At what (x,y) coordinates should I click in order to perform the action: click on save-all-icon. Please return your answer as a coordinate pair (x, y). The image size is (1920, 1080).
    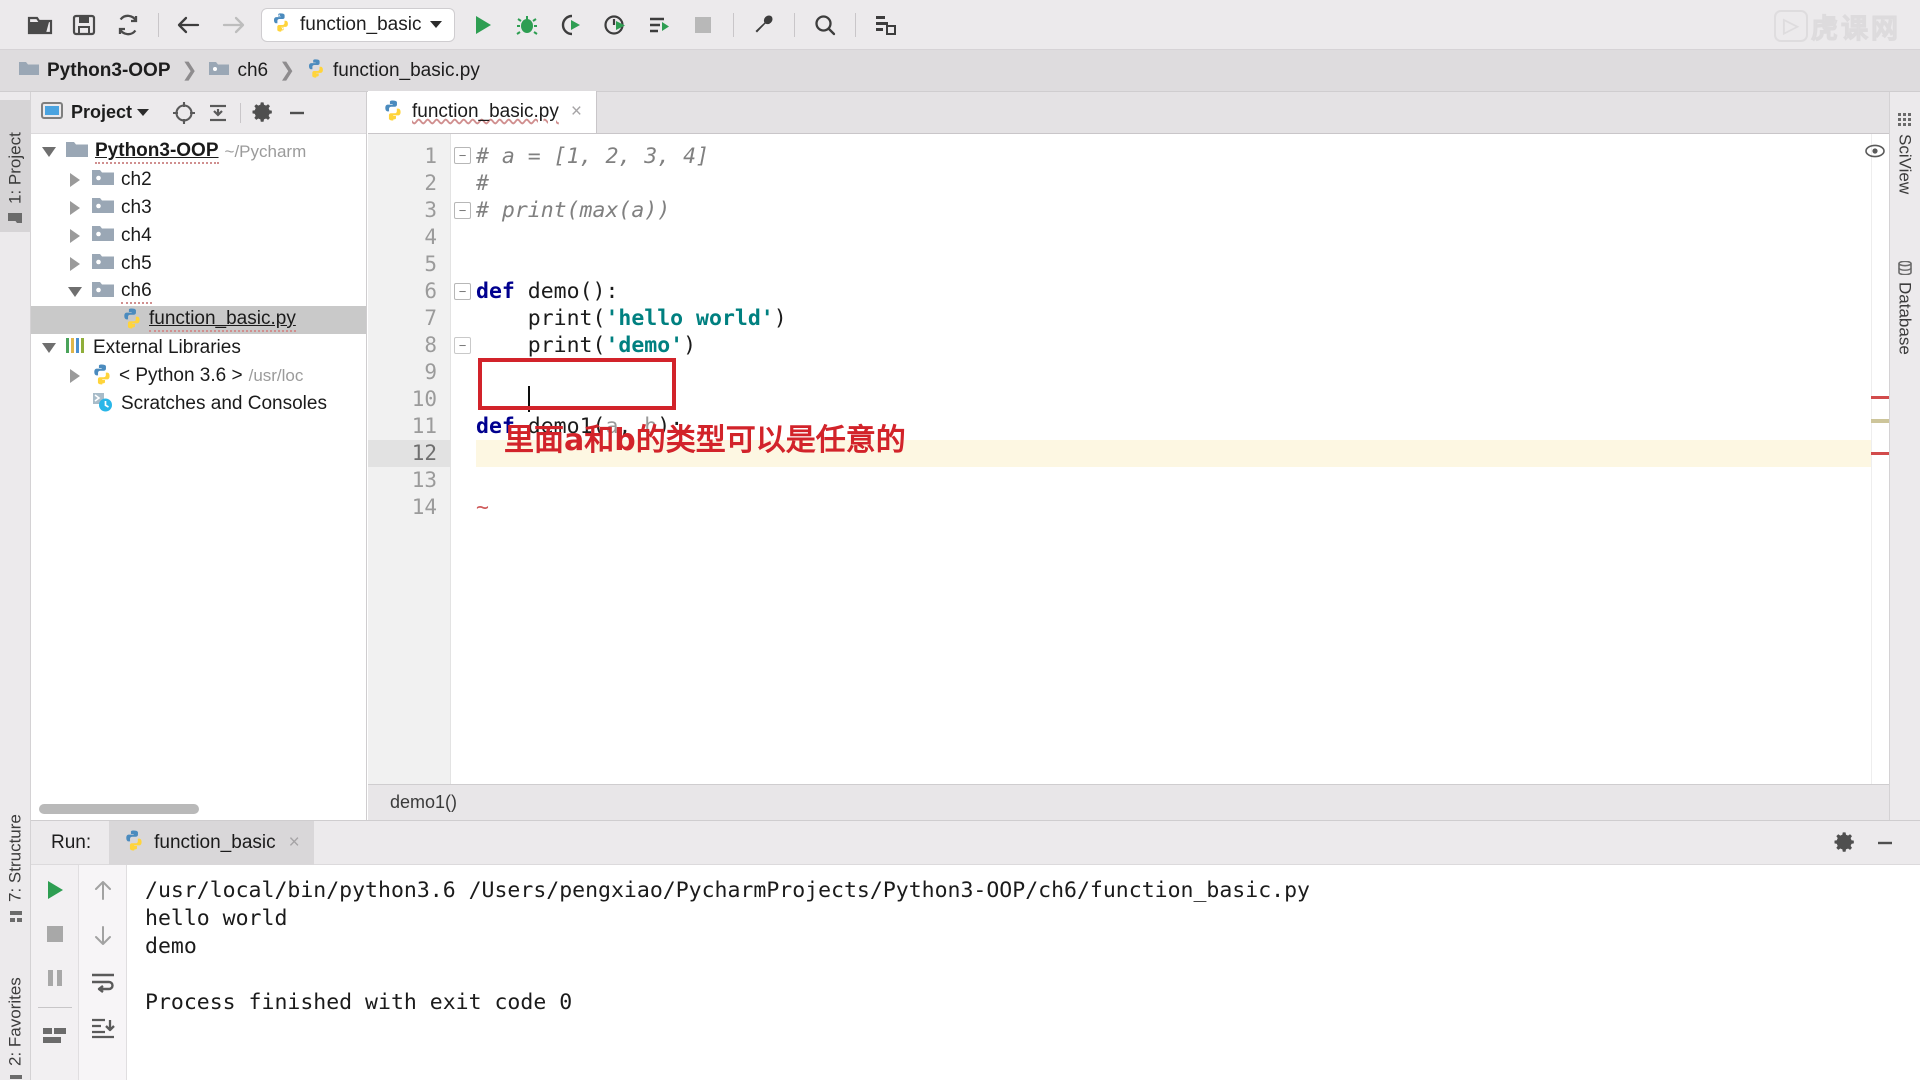
    Looking at the image, I should click on (84, 25).